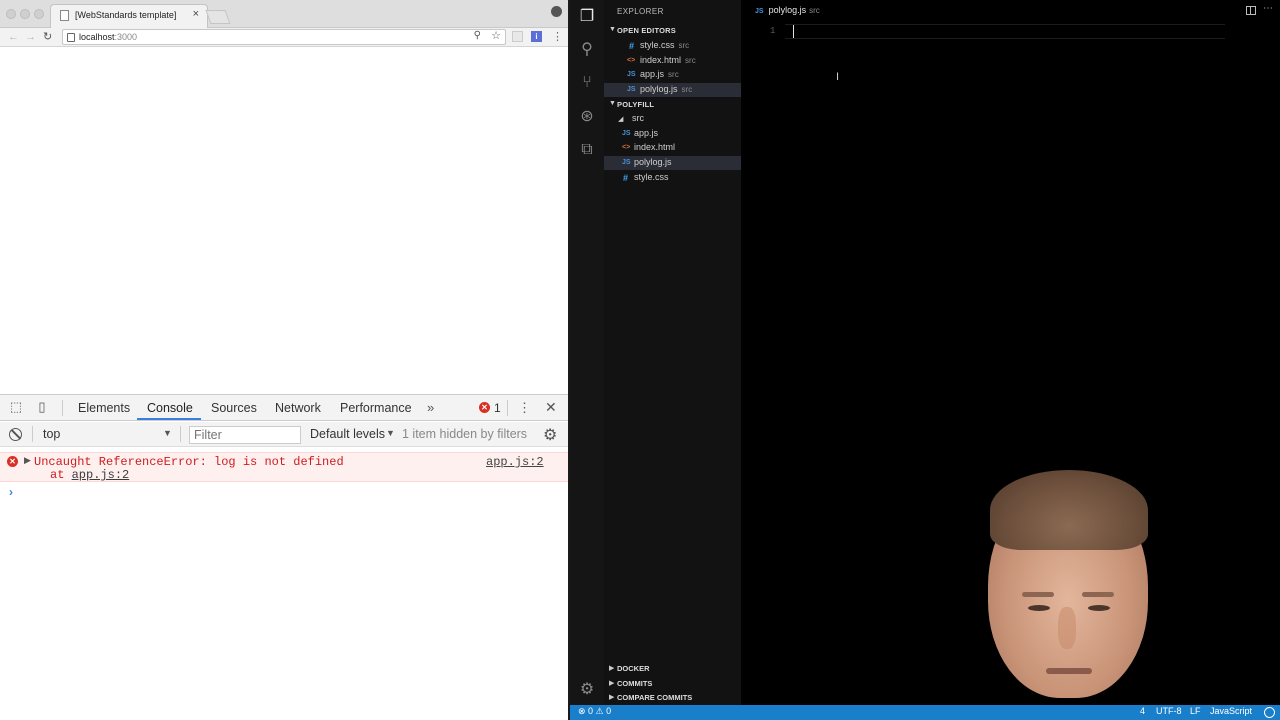  I want to click on presenter-webcam, so click(1070, 587).